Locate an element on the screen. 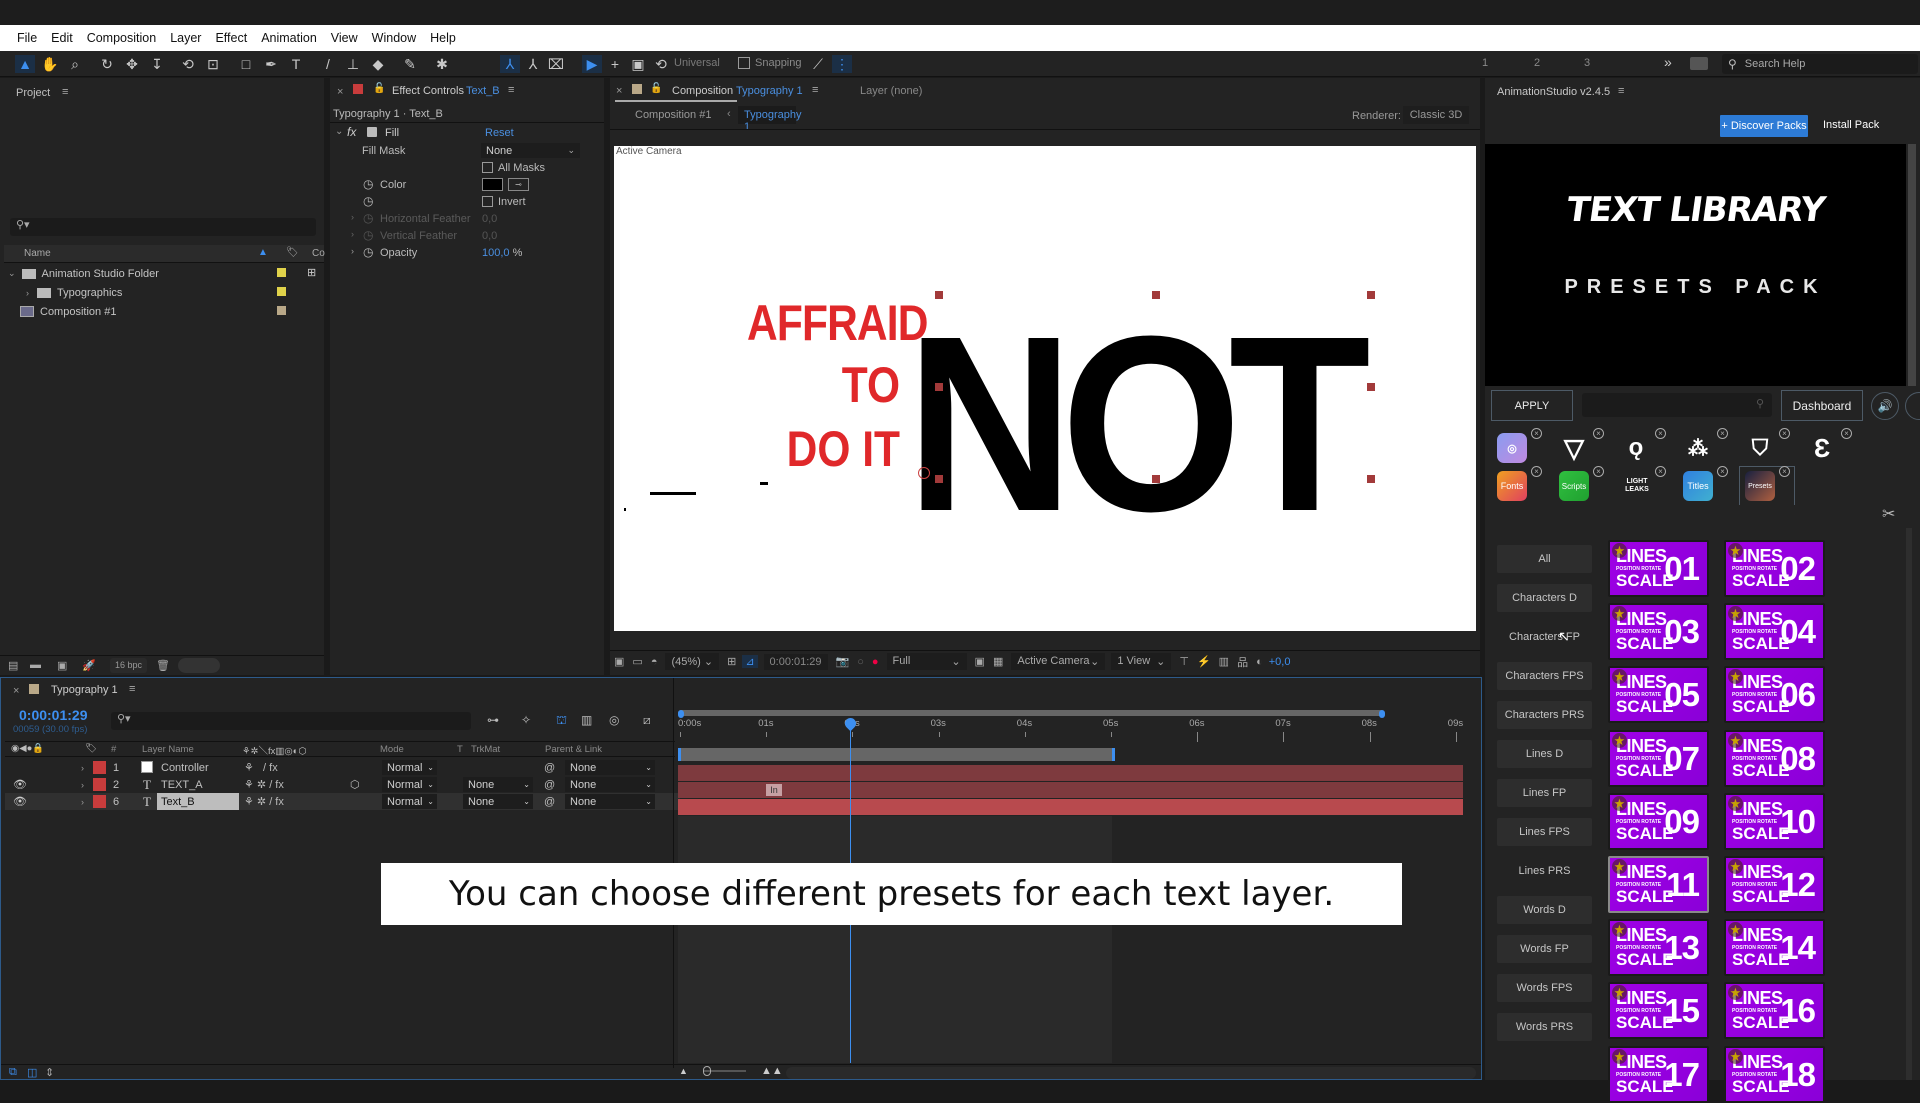 The height and width of the screenshot is (1103, 1920). universal-select-icon: ▶ is located at coordinates (592, 64).